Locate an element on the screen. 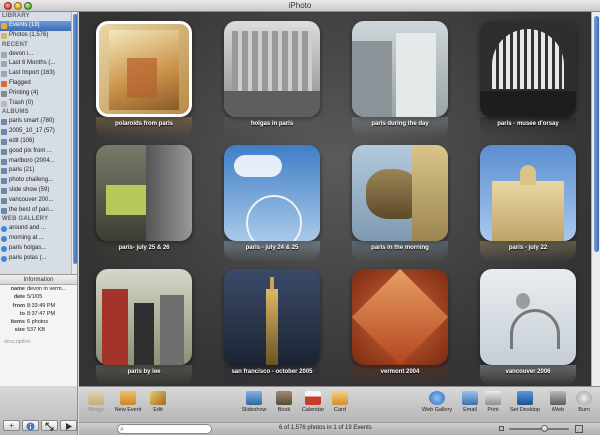 The width and height of the screenshot is (600, 435). event-title: holgas in paris is located at coordinates (272, 124).